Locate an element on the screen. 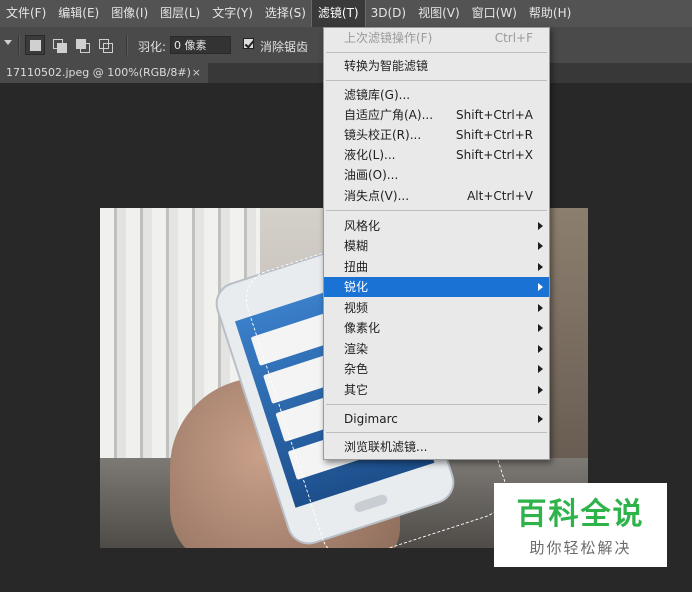 The image size is (692, 592). menu-layer: 图层(L) is located at coordinates (180, 13).